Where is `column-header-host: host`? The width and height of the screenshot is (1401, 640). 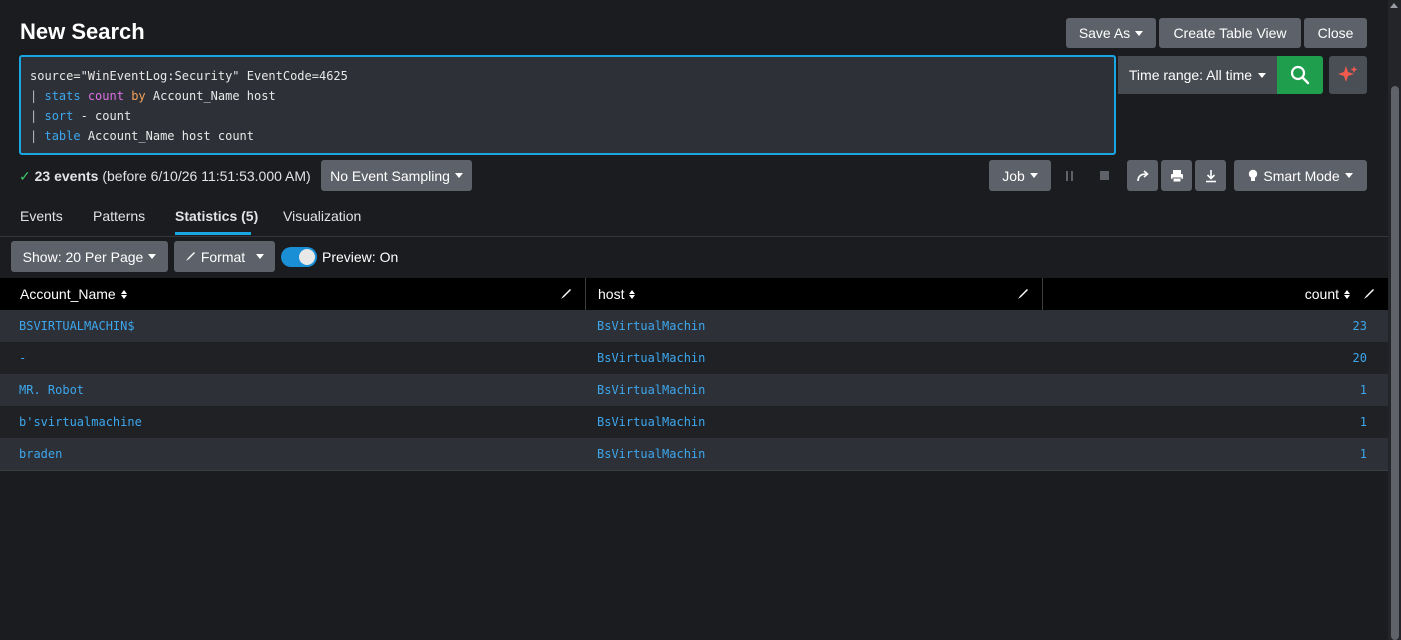
column-header-host: host is located at coordinates (617, 294).